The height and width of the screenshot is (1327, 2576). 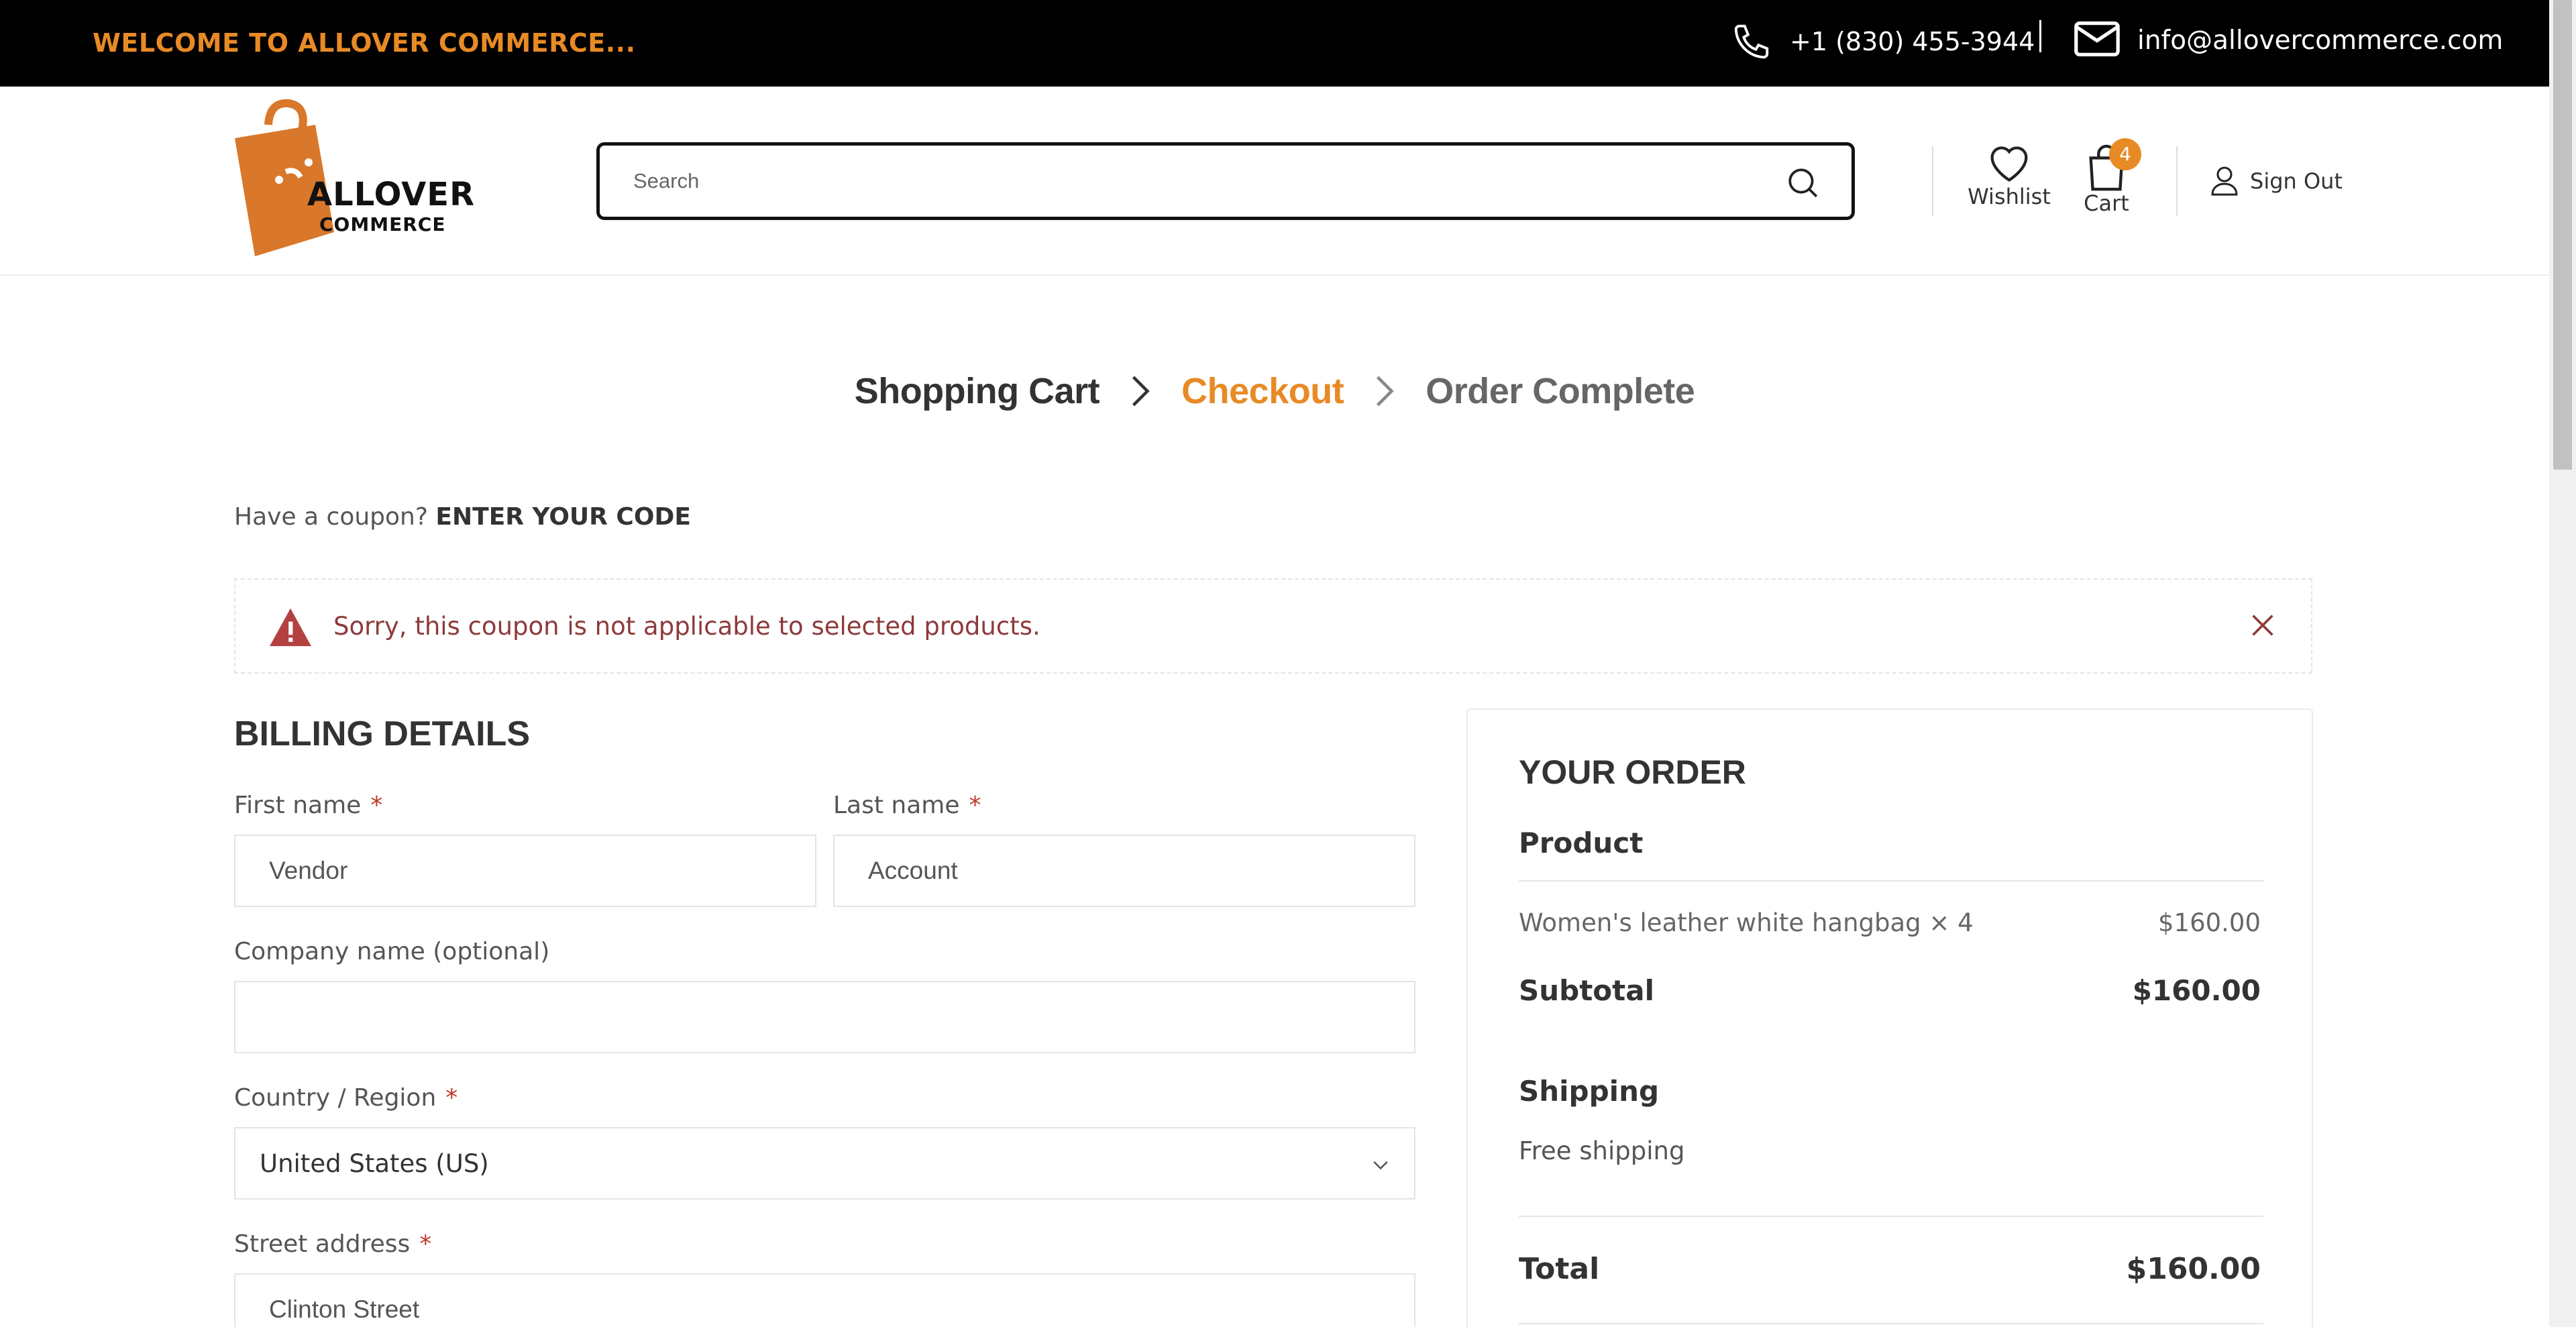 I want to click on email-link: info@allovercommerce.com, so click(x=2320, y=40).